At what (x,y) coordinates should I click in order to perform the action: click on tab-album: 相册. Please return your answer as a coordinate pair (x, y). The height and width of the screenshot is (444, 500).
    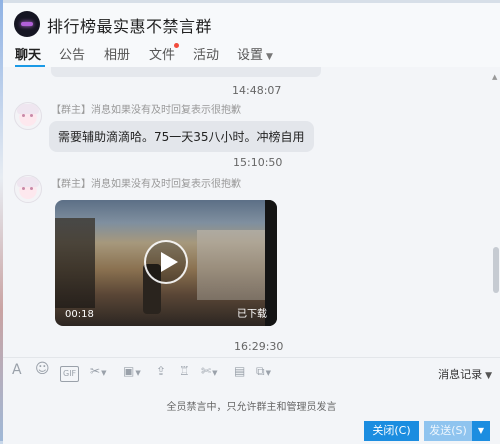
    Looking at the image, I should click on (117, 53).